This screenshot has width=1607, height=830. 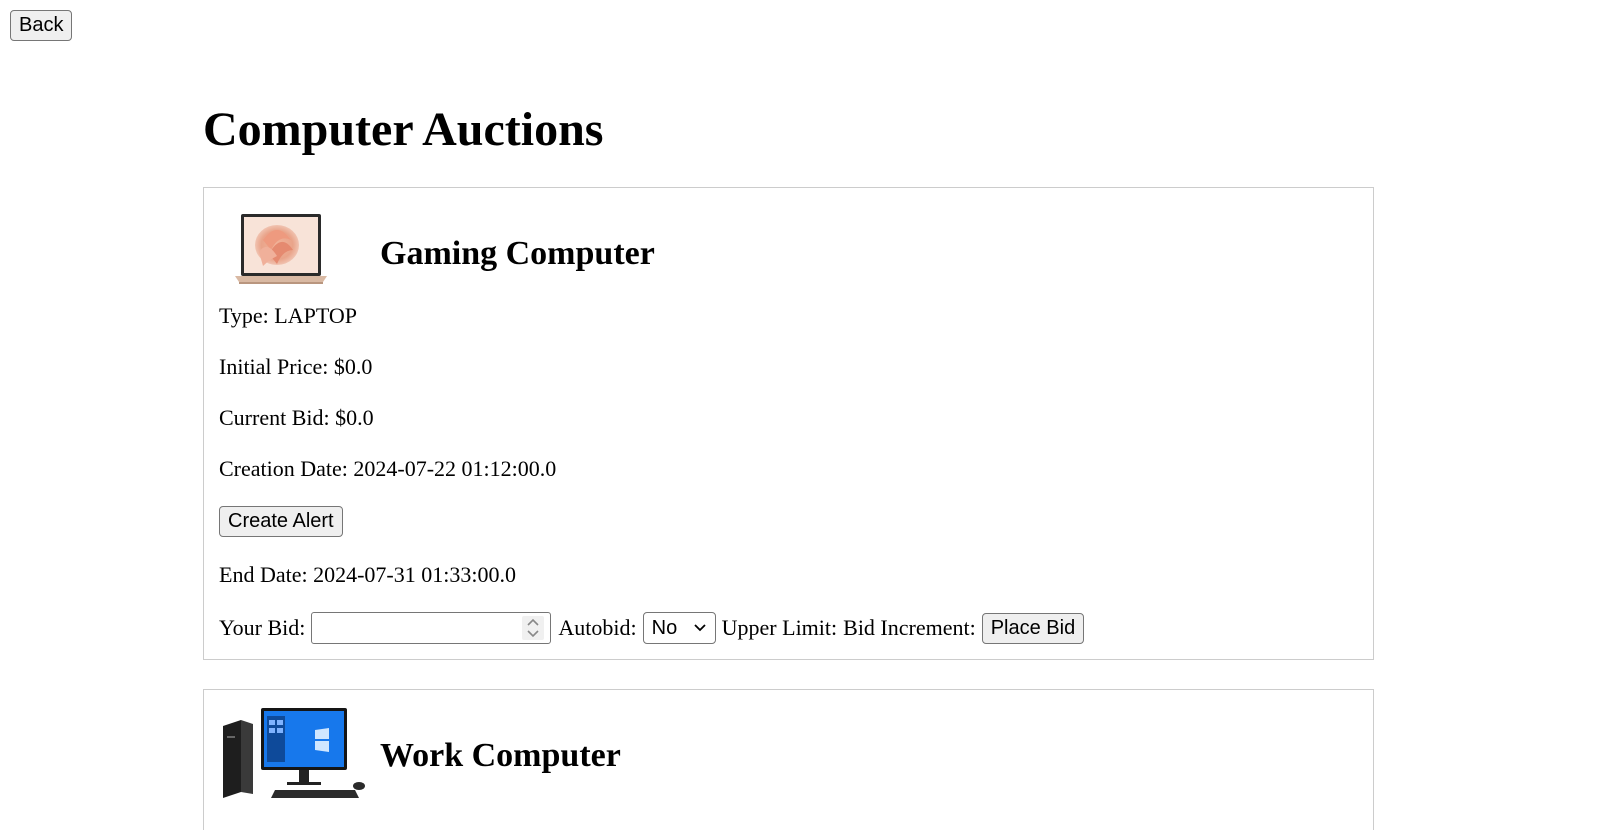 What do you see at coordinates (779, 627) in the screenshot?
I see `upper-limit-label: Upper Limit:` at bounding box center [779, 627].